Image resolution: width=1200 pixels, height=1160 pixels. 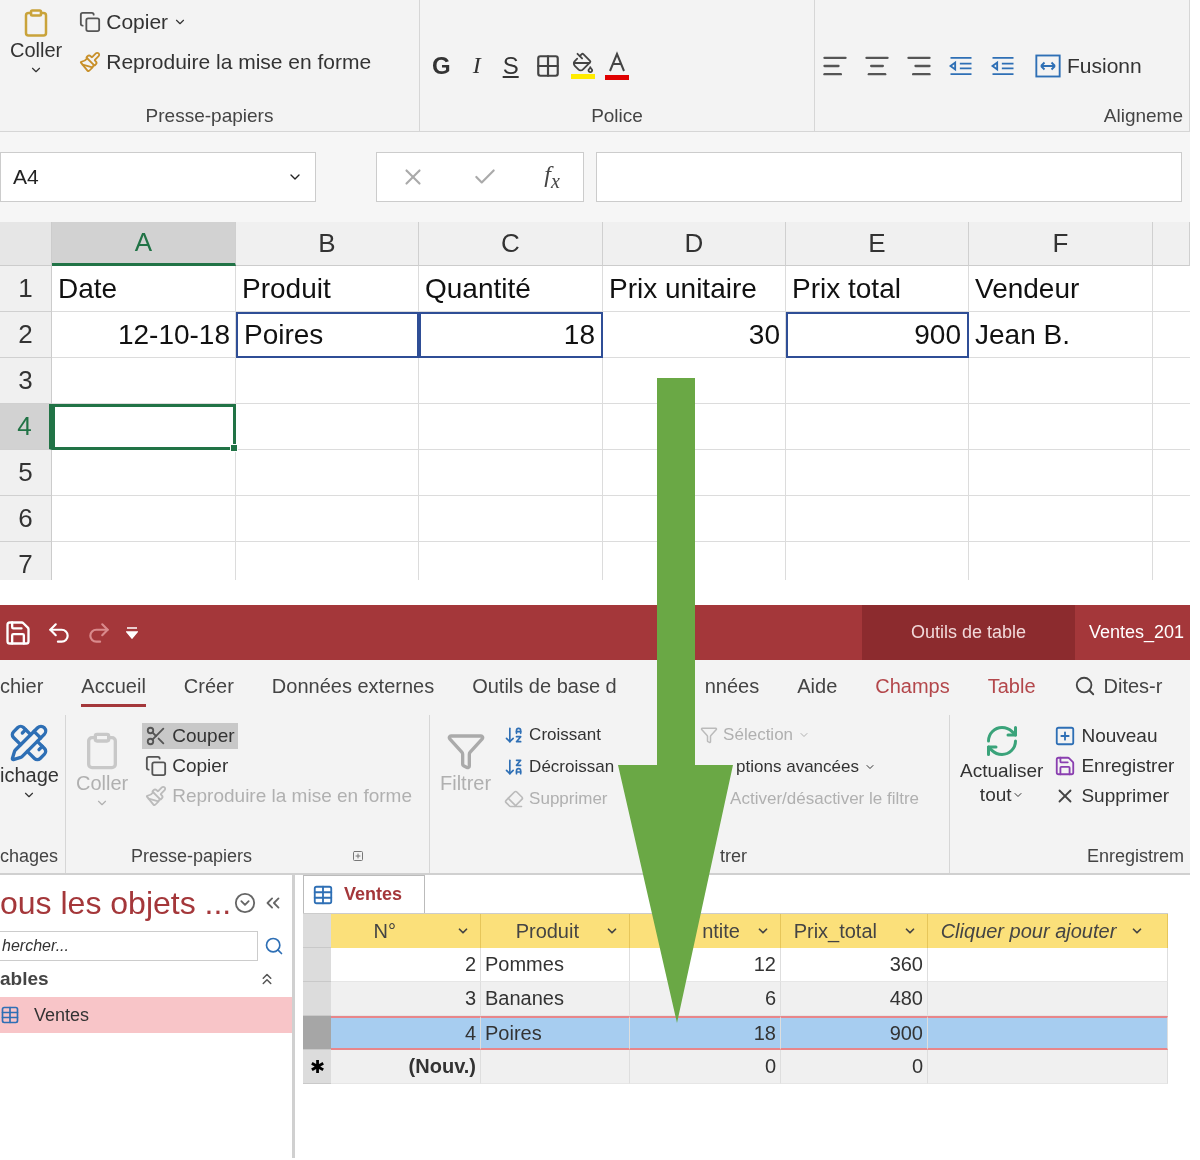 I want to click on column-header: Produit, so click(x=555, y=931).